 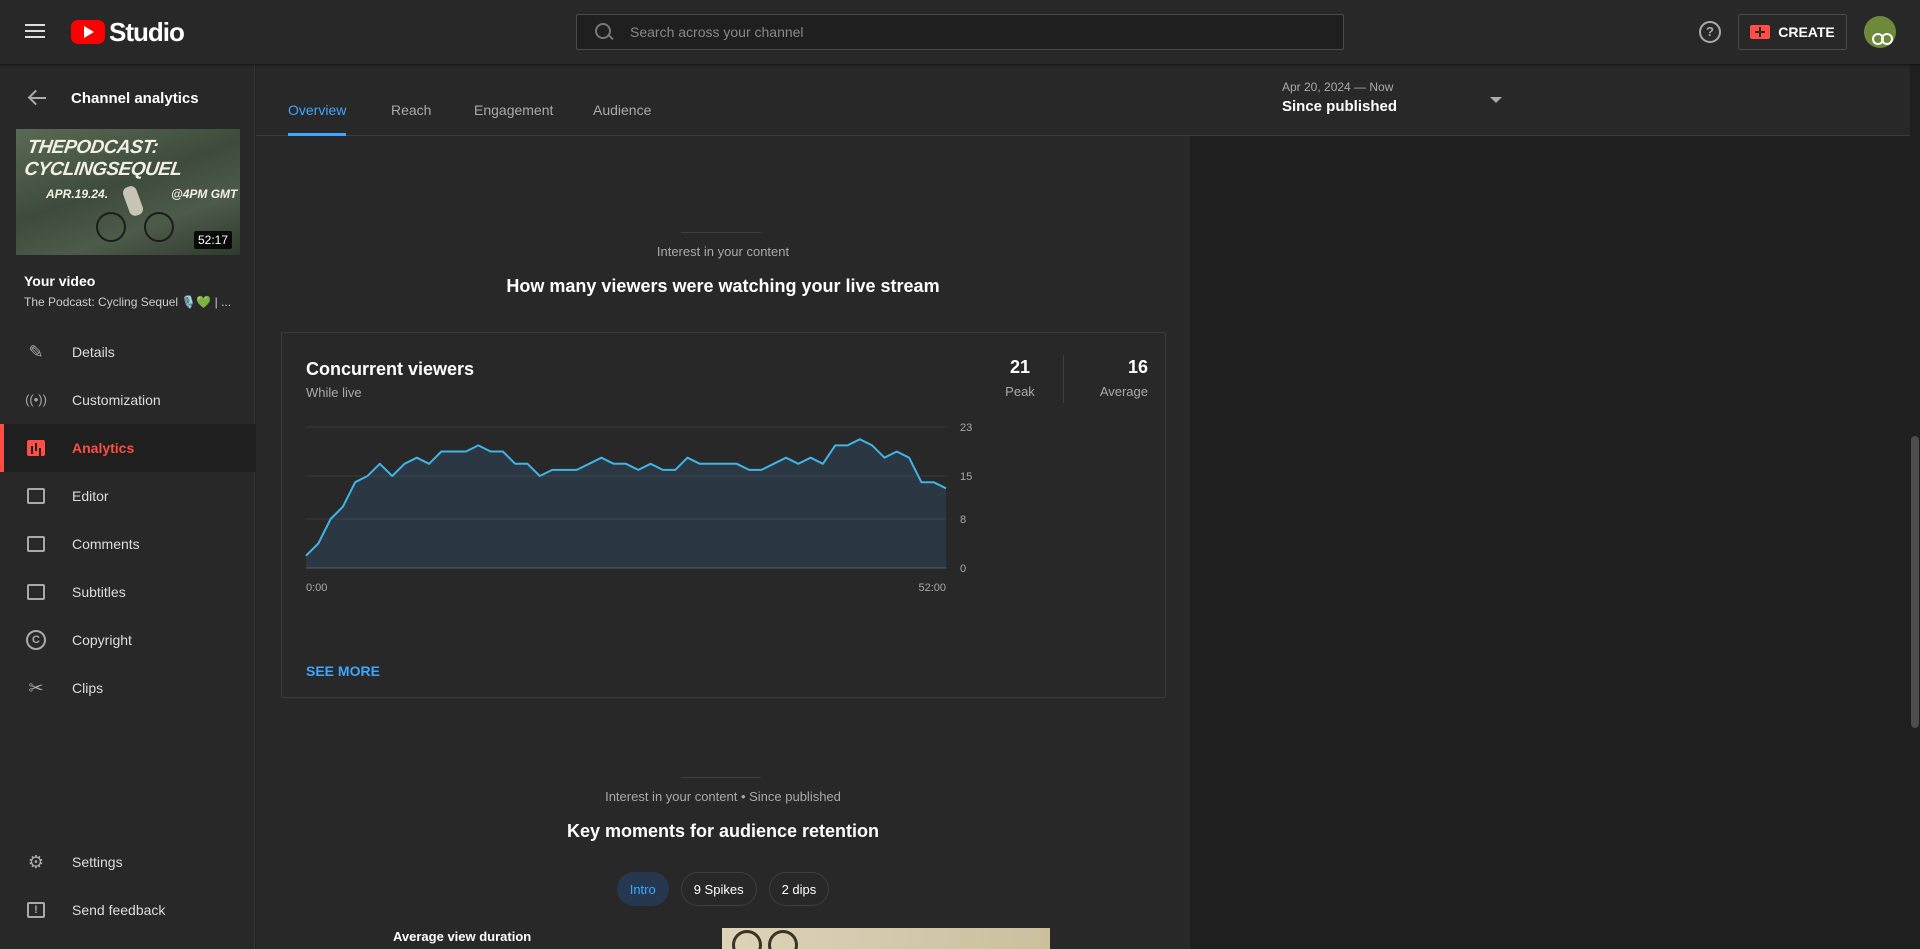 What do you see at coordinates (127, 862) in the screenshot?
I see `sidebar-item-settings: ⚙ Settings` at bounding box center [127, 862].